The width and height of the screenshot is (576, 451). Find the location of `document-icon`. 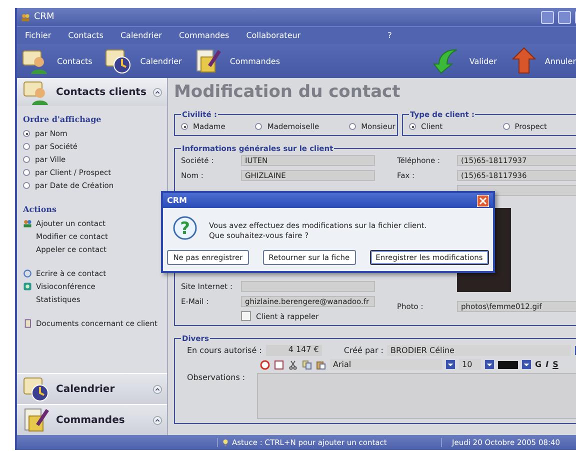

document-icon is located at coordinates (27, 323).